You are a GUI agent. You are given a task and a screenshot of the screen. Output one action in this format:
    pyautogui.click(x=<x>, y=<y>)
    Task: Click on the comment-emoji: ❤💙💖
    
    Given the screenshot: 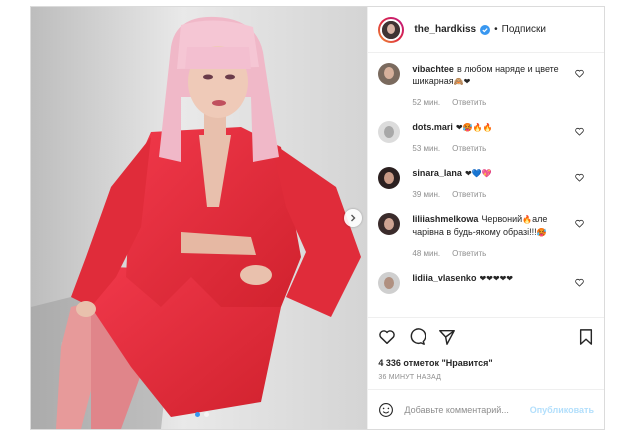 What is the action you would take?
    pyautogui.click(x=478, y=173)
    